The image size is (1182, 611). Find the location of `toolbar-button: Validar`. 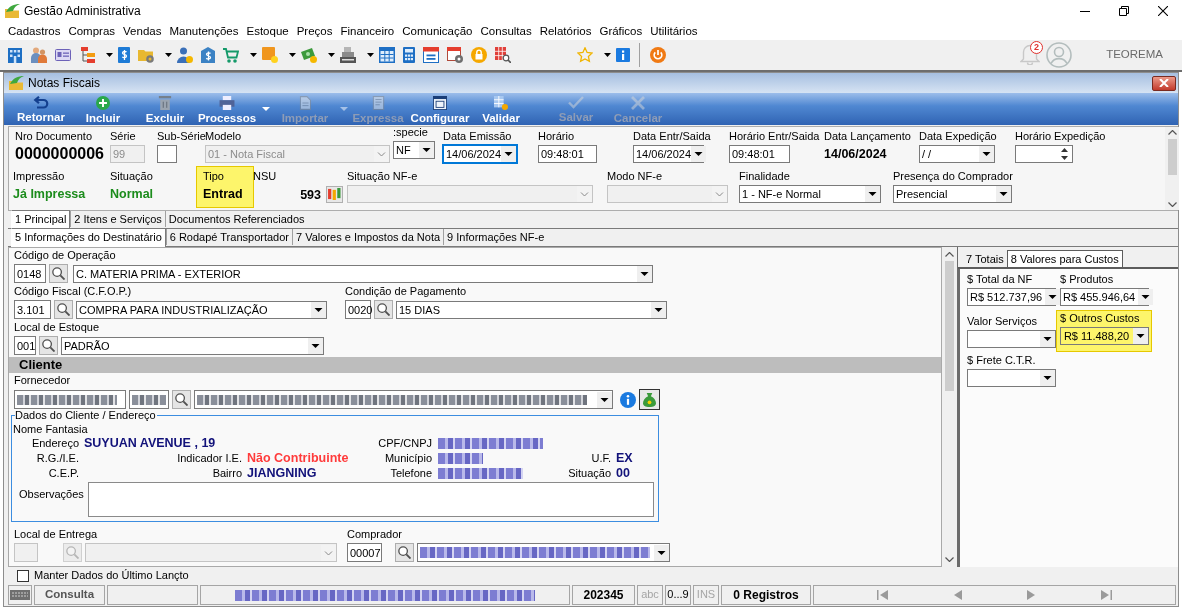

toolbar-button: Validar is located at coordinates (501, 109).